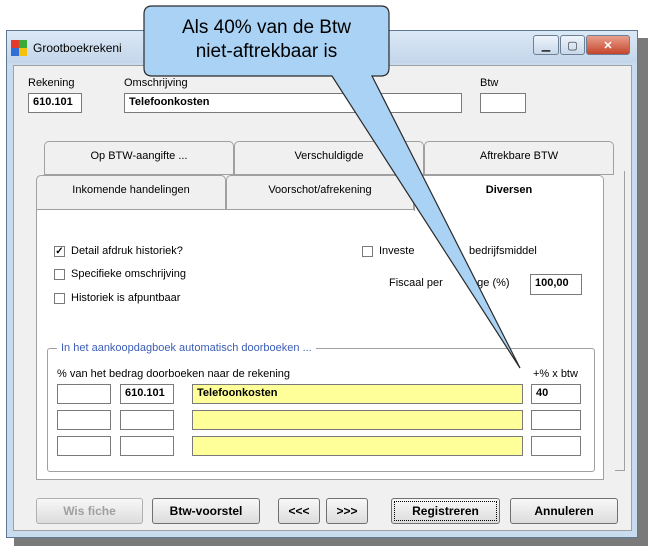 This screenshot has height=546, width=649. Describe the element at coordinates (266, 27) in the screenshot. I see `callout-line-1: Als 40% van de Btw` at that location.